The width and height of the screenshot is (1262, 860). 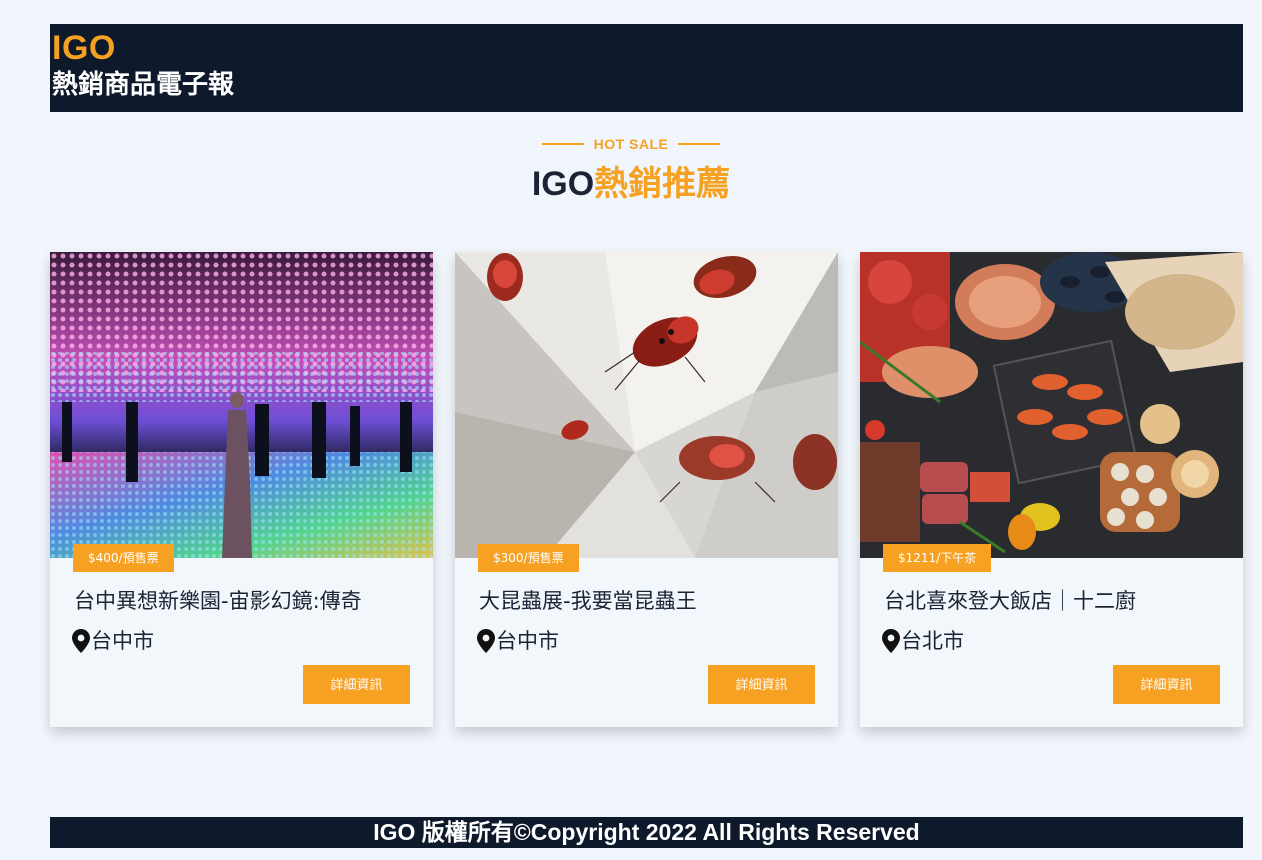 What do you see at coordinates (650, 601) in the screenshot?
I see `product-title: 大昆蟲展-我要當昆蟲王` at bounding box center [650, 601].